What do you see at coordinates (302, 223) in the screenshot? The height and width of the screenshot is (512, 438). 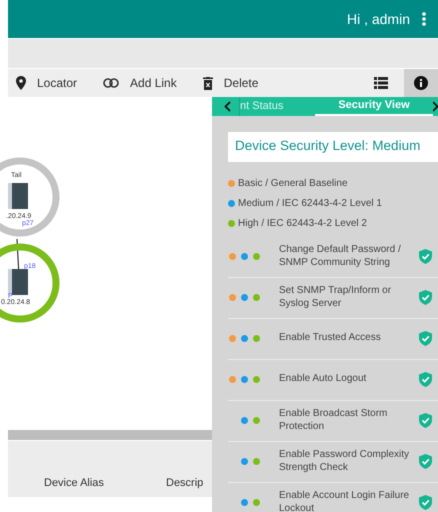 I see `legend-label: High / IEC 62443-4-2 Level 2` at bounding box center [302, 223].